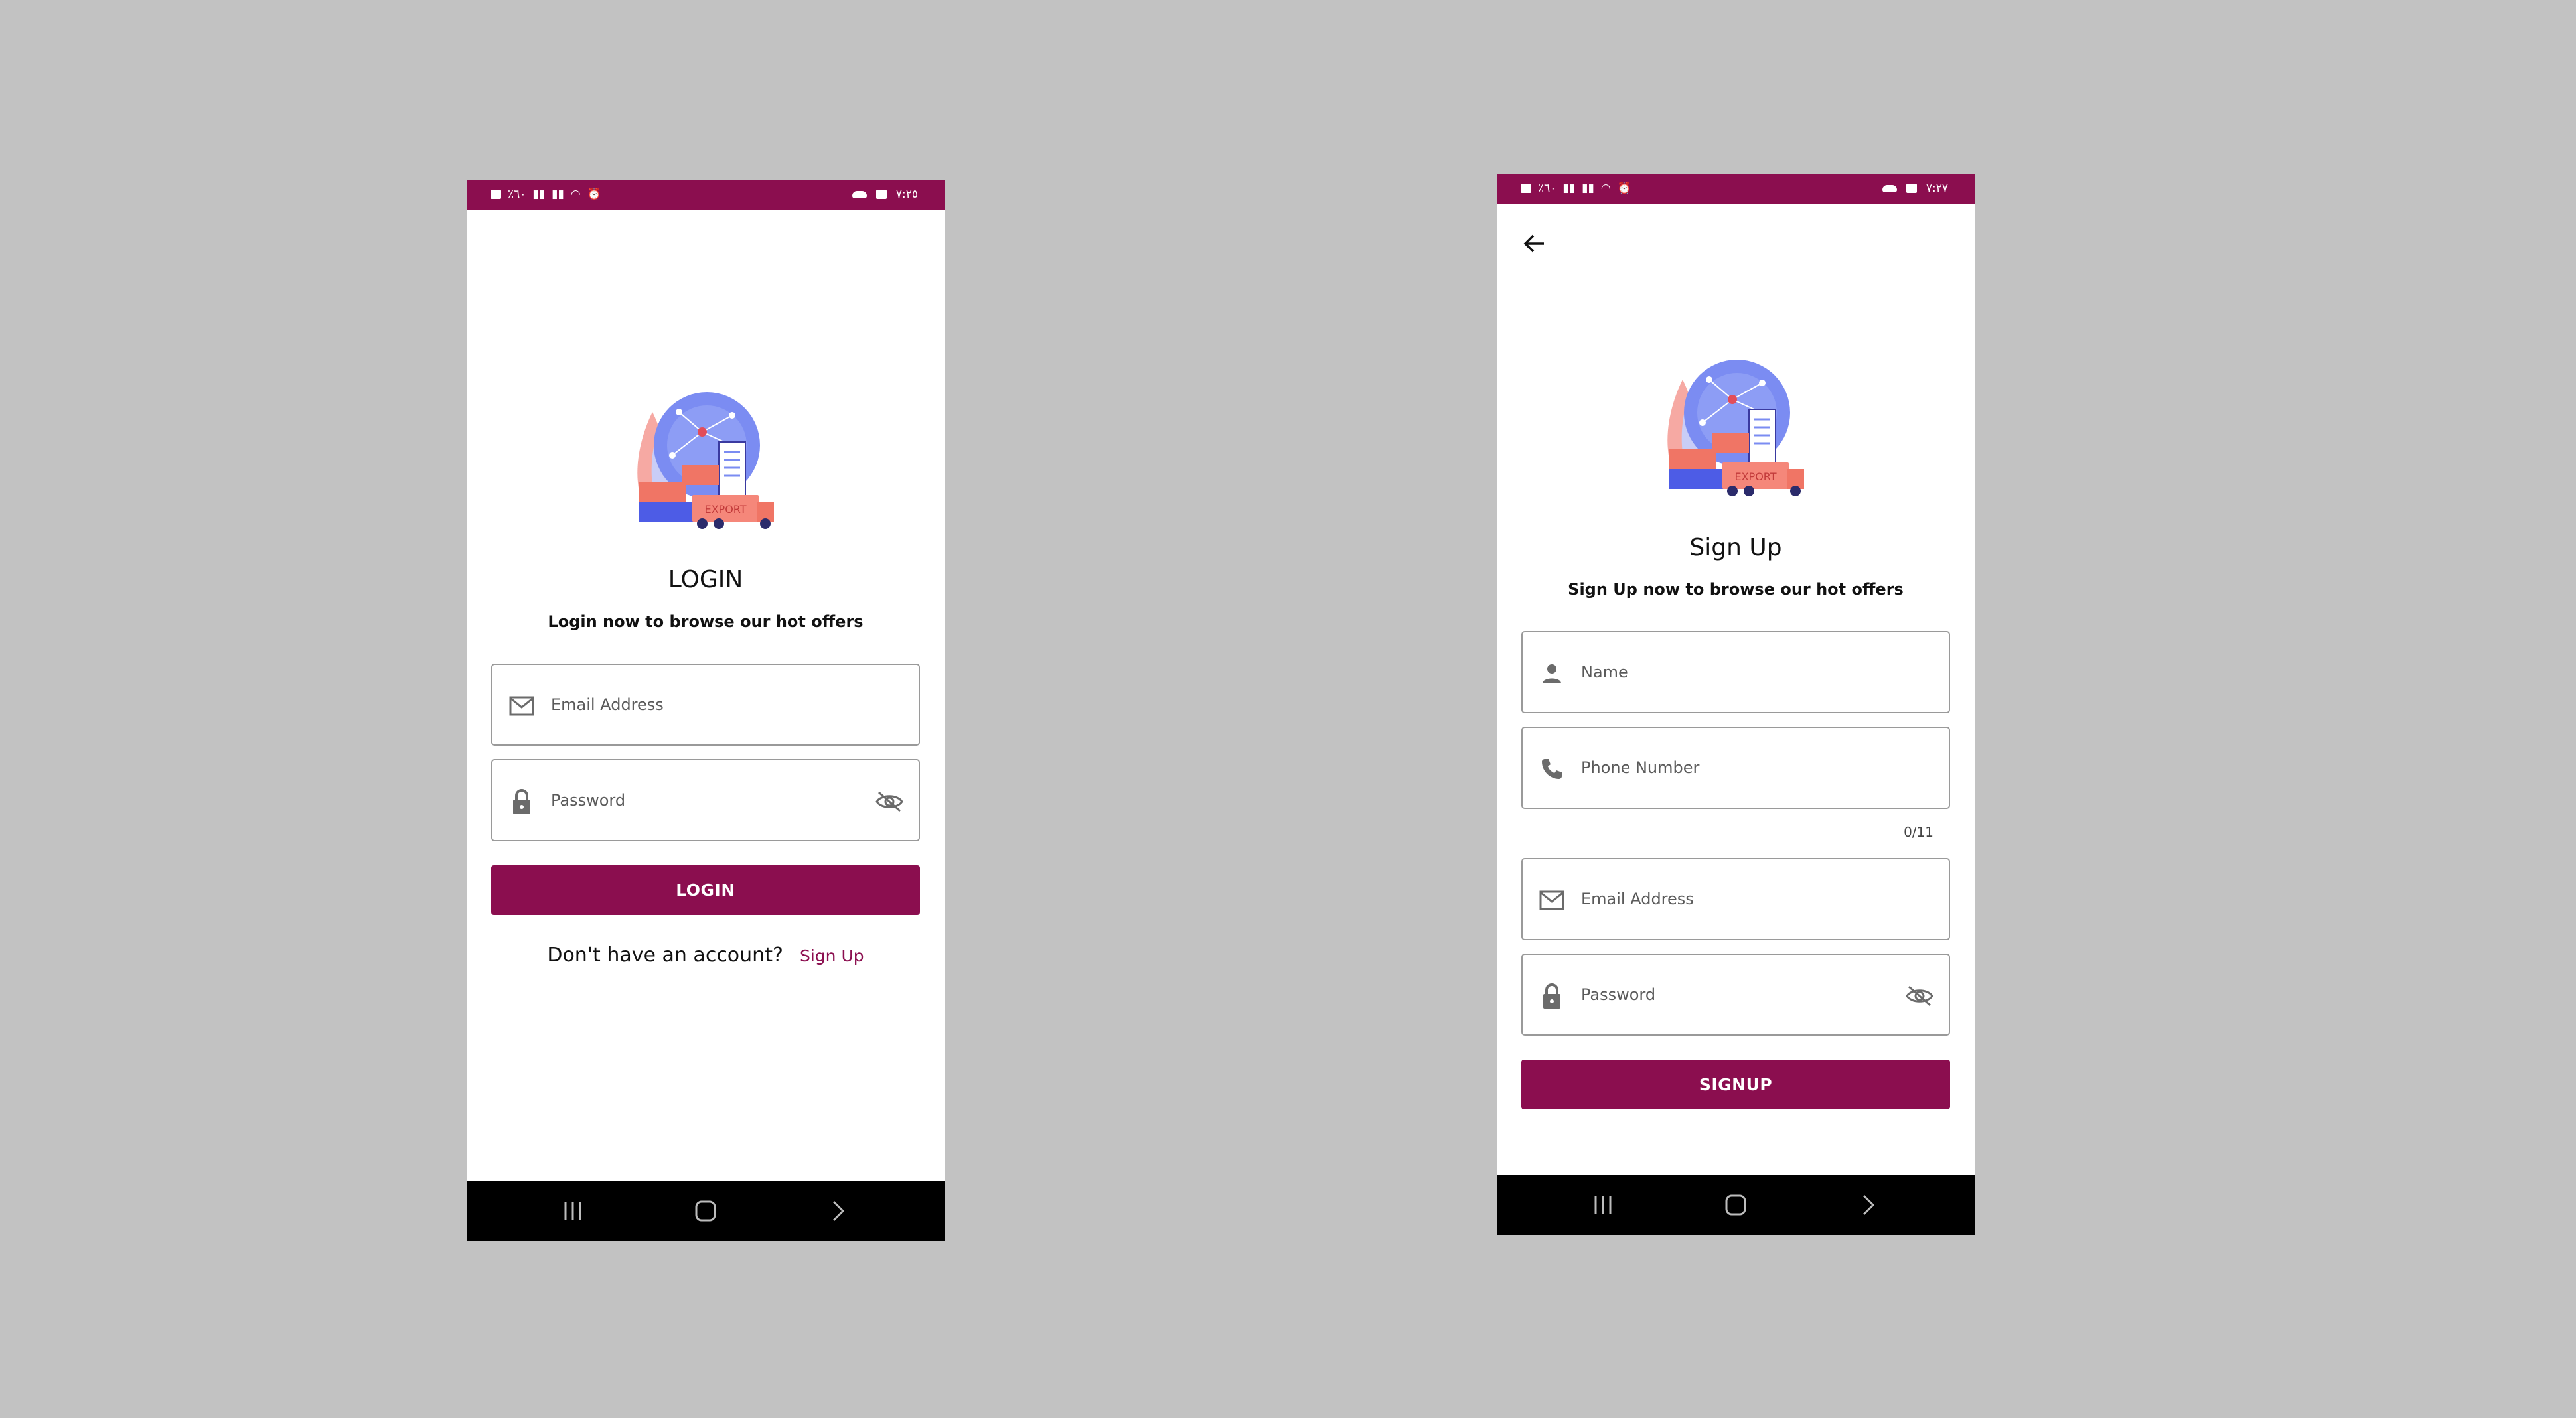 Image resolution: width=2576 pixels, height=1418 pixels. What do you see at coordinates (1736, 547) in the screenshot?
I see `page-title: Sign Up` at bounding box center [1736, 547].